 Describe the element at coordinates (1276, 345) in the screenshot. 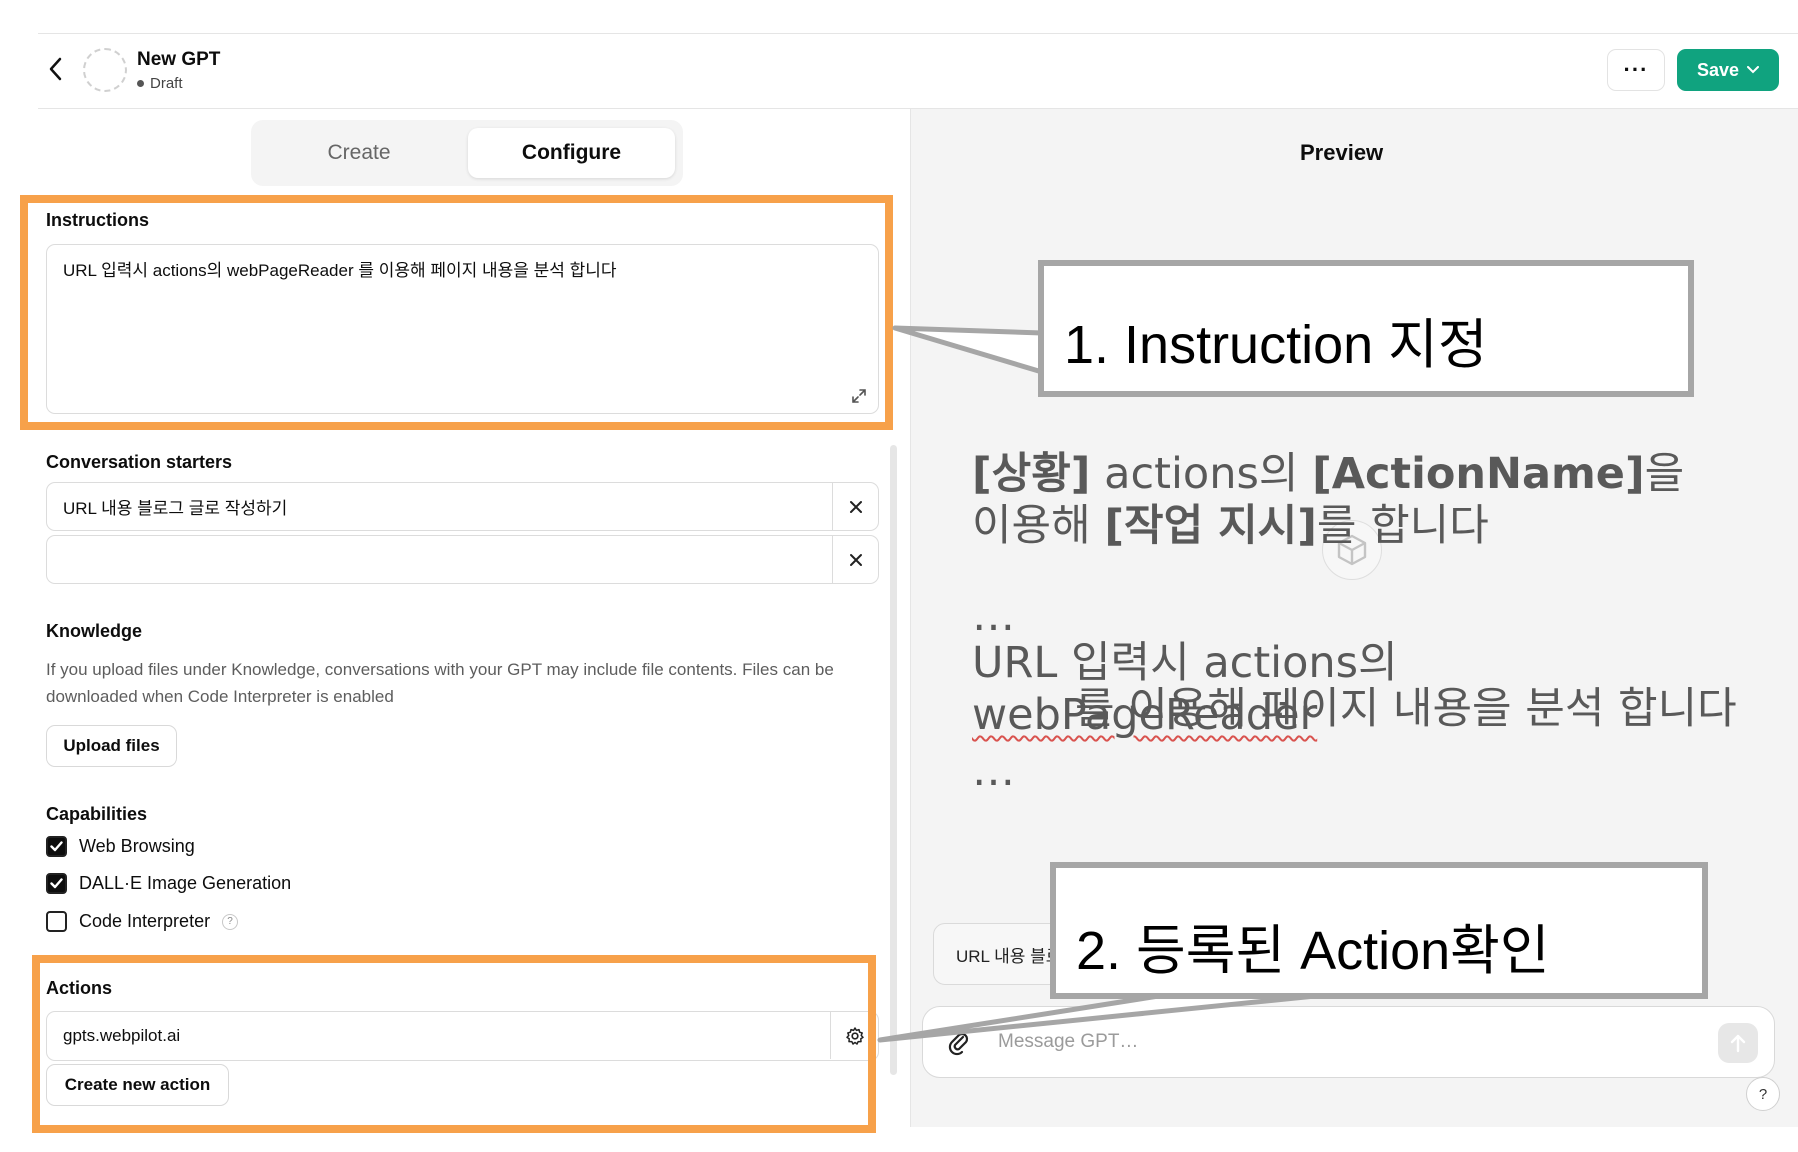

I see `callout-instruction-text: 1. Instruction 지정` at that location.